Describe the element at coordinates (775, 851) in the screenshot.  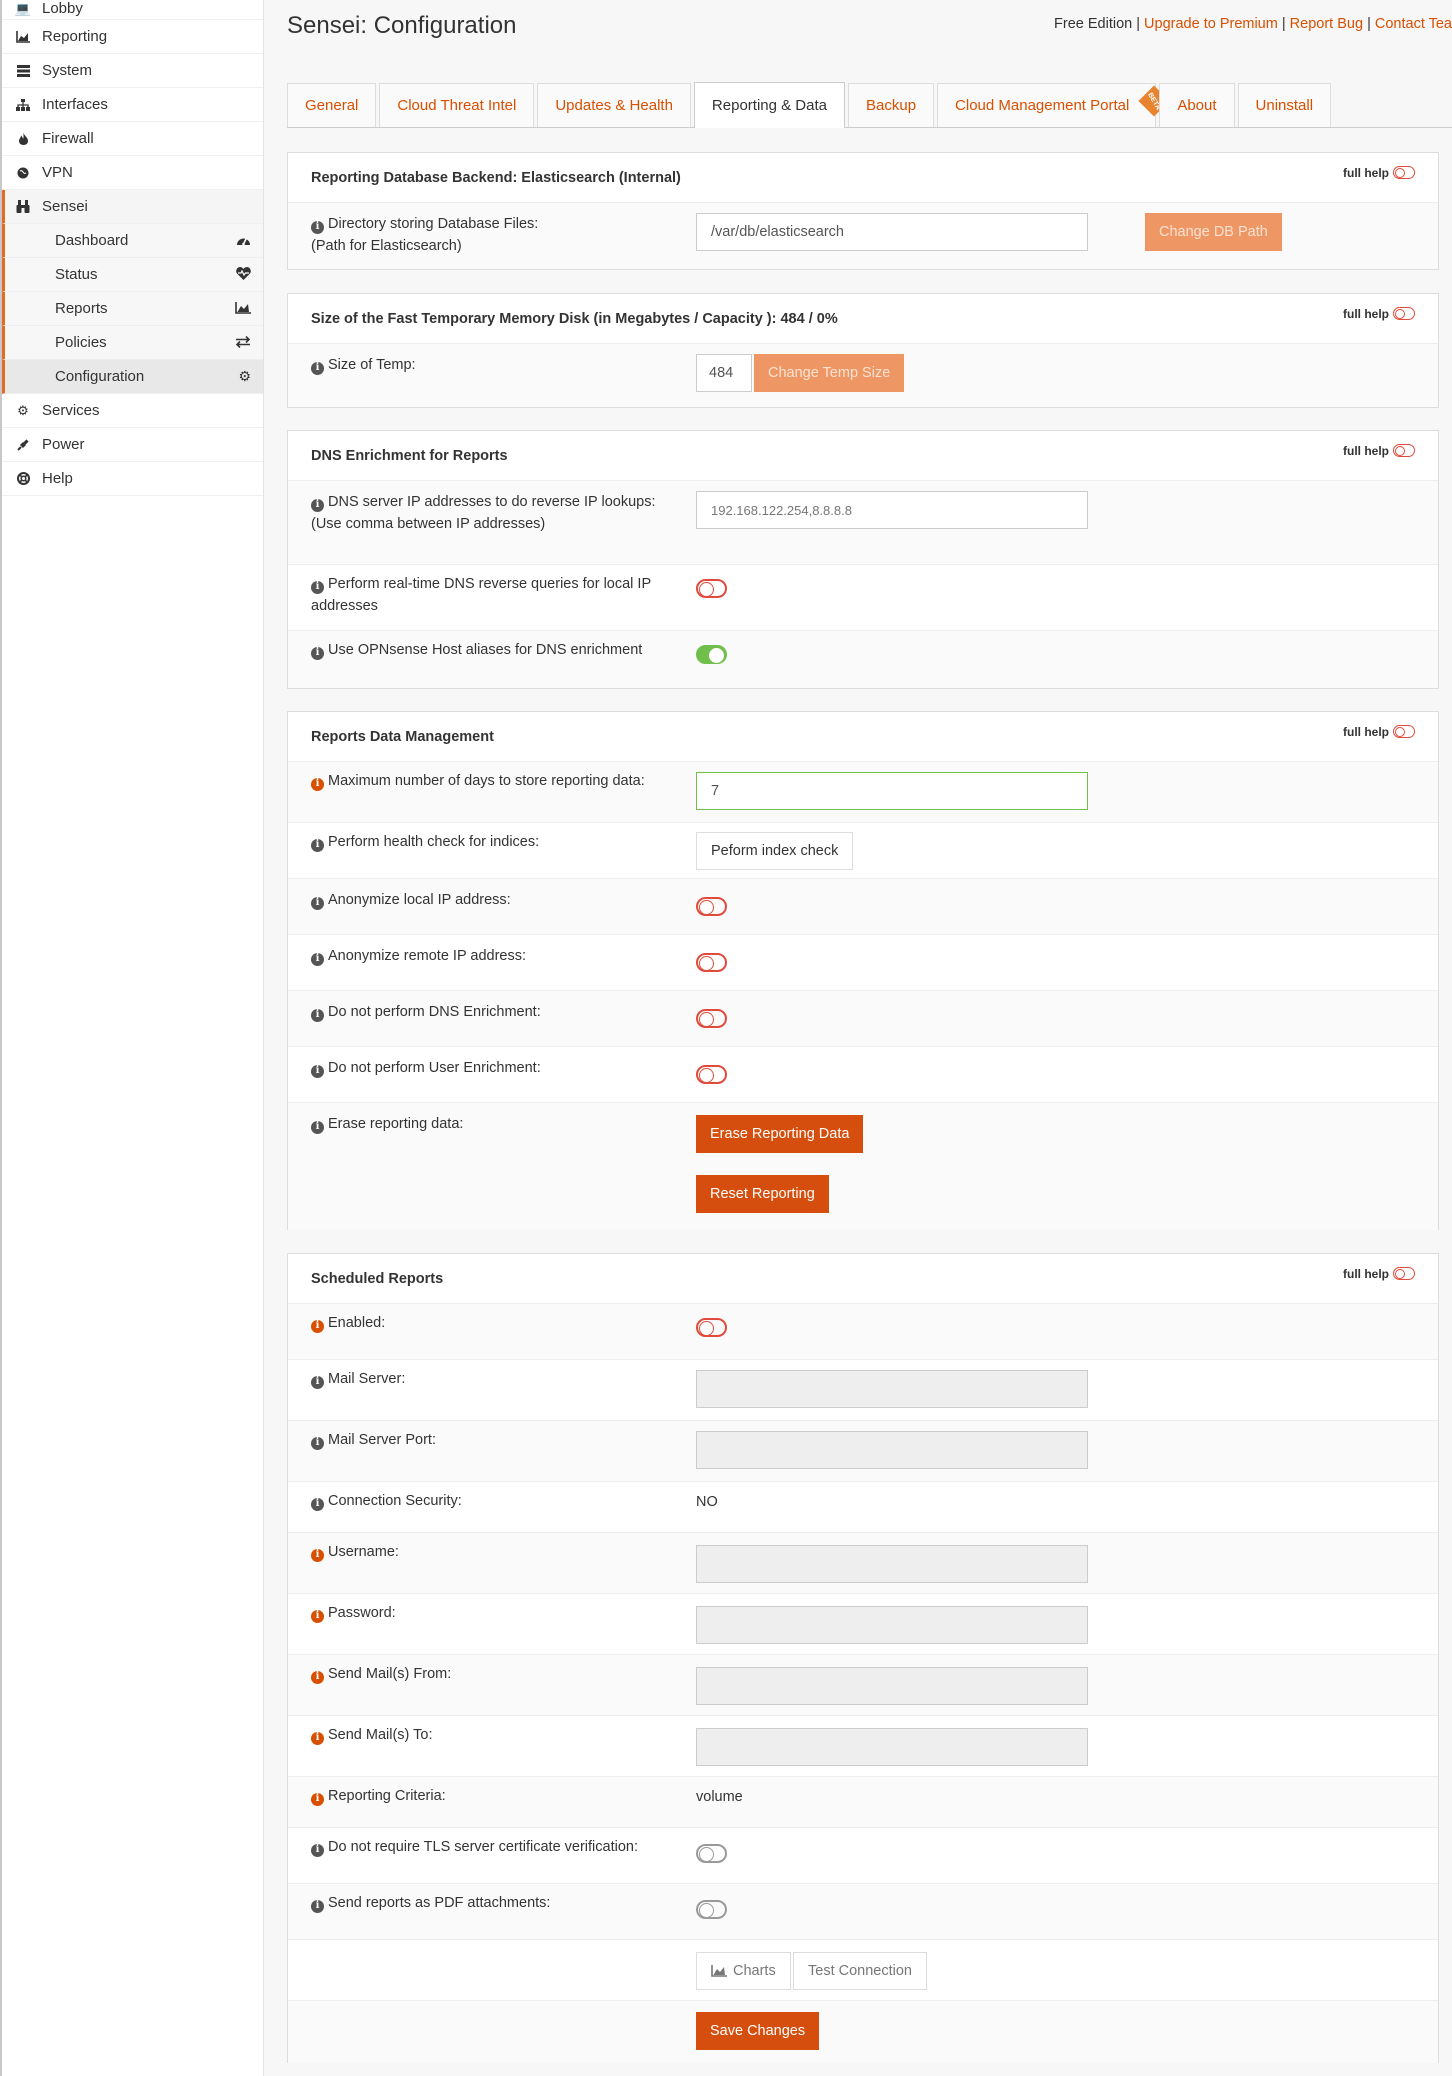
I see `index-check-button: Peform index check` at that location.